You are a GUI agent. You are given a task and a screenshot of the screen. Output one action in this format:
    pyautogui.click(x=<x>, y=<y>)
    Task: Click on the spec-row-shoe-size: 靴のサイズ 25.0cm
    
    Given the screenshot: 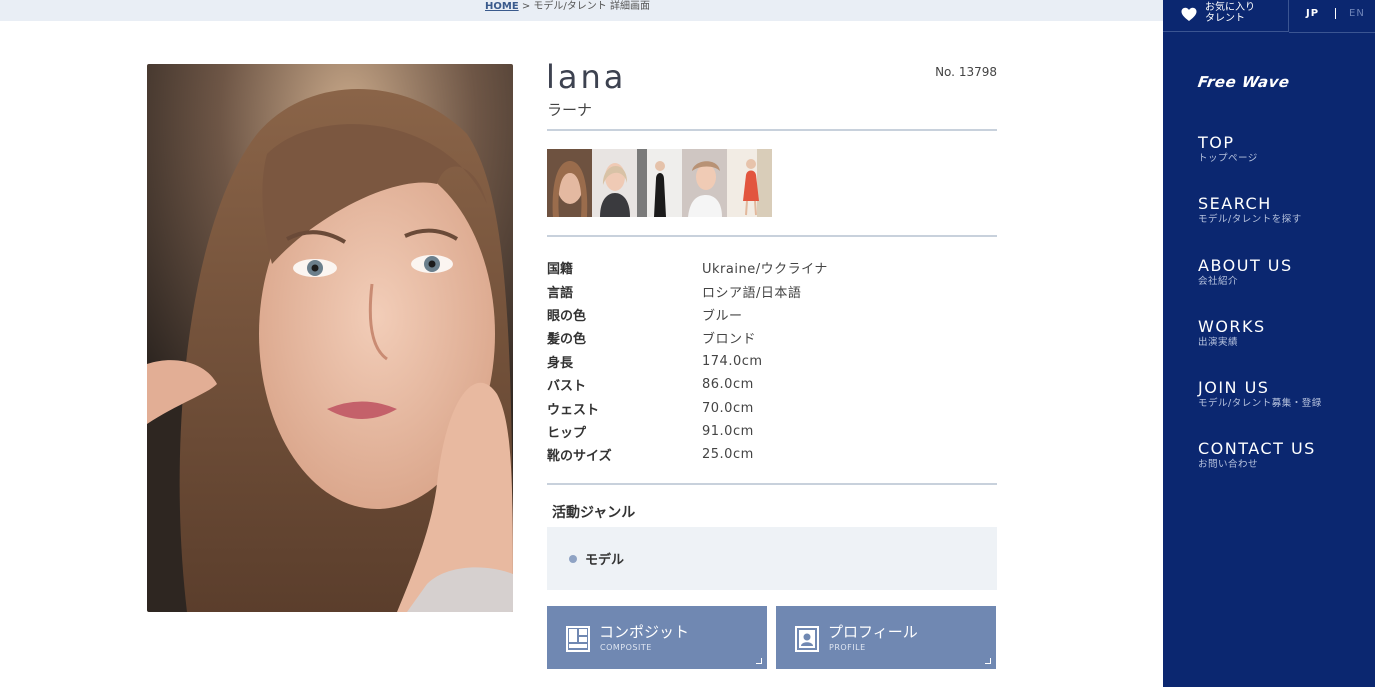 What is the action you would take?
    pyautogui.click(x=772, y=454)
    